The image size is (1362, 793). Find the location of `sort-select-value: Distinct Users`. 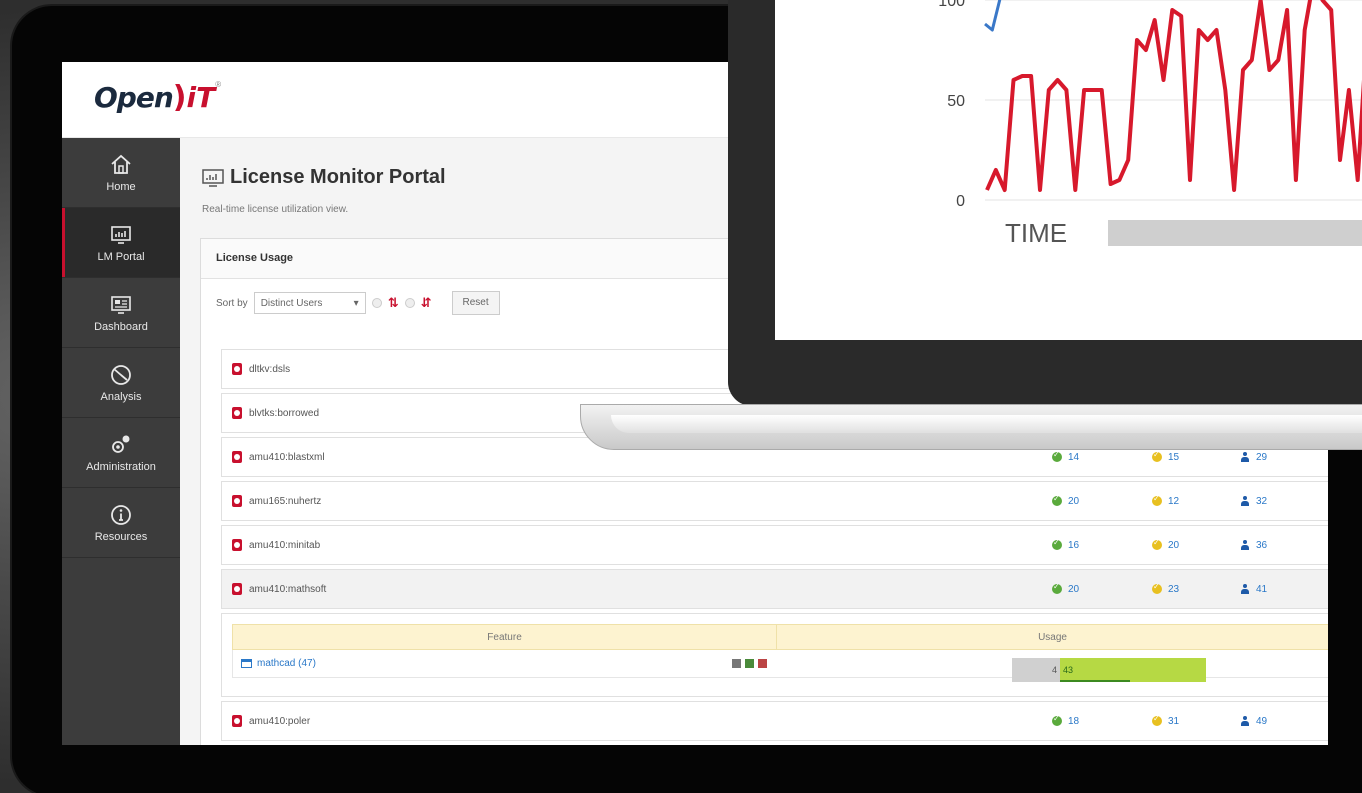

sort-select-value: Distinct Users is located at coordinates (291, 303).